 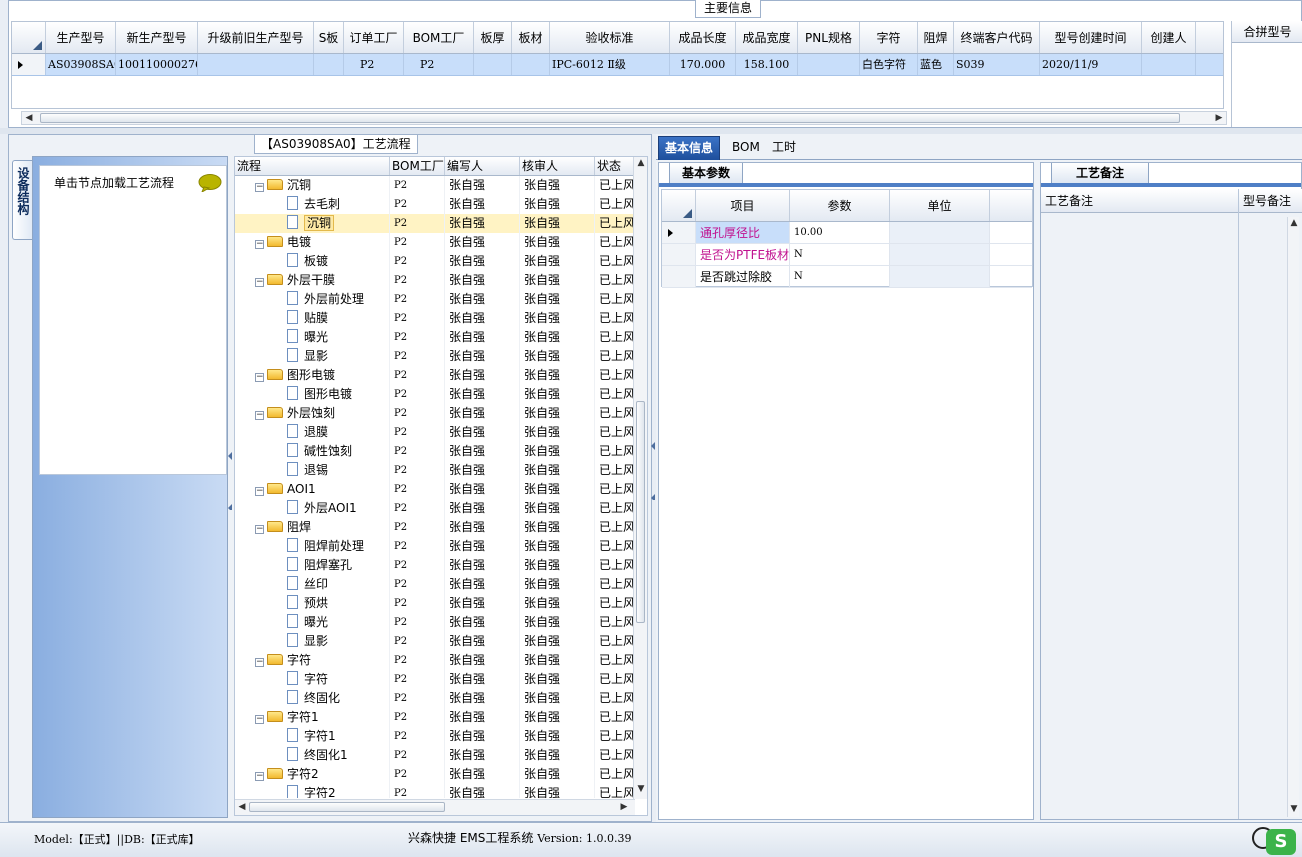 I want to click on tree-row: − 字符1 P2 张自强 张自强 已上风, so click(x=435, y=717).